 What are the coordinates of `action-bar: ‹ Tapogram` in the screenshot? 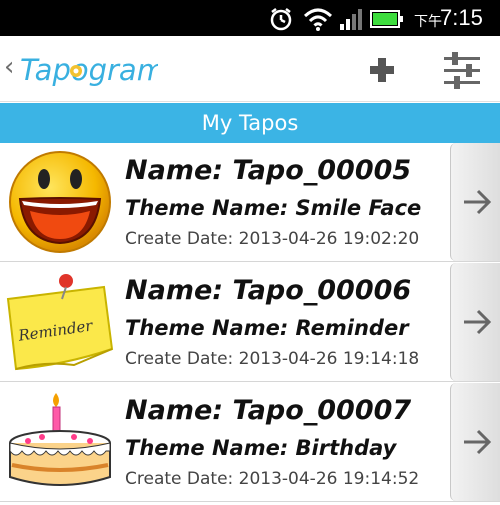 It's located at (250, 69).